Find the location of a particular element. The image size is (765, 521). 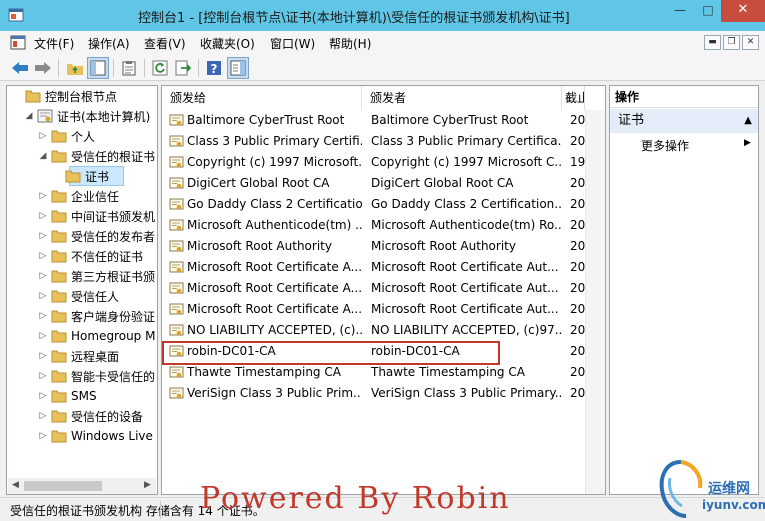

tree-item-label: 远程桌面 is located at coordinates (95, 356).